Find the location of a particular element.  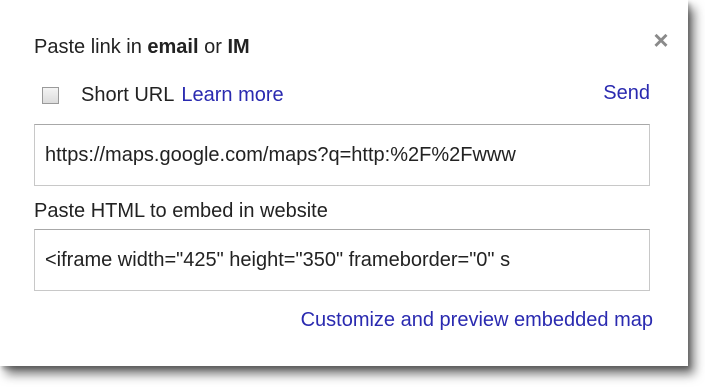

short-url-row: Short URL Learn more is located at coordinates (163, 95).